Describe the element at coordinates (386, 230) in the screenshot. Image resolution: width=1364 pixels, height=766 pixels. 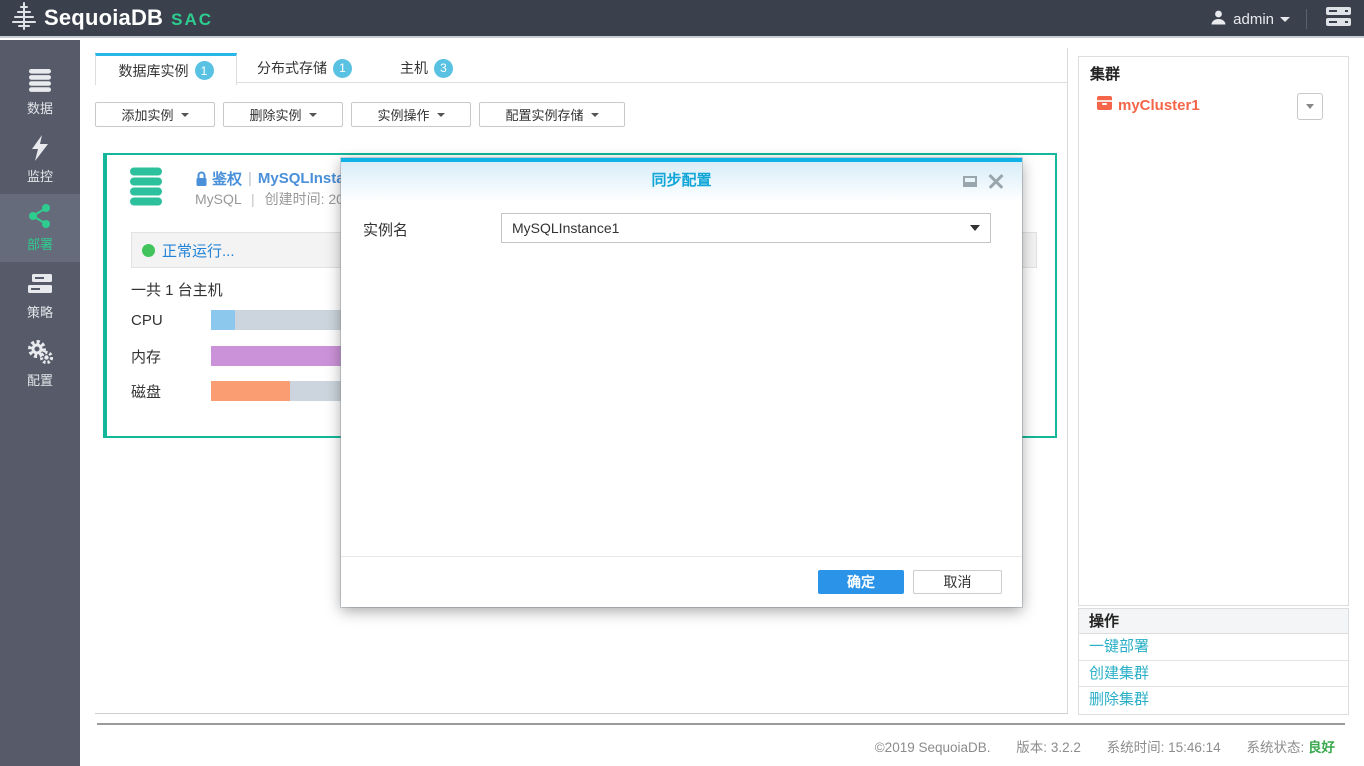
I see `instance-name-field-label: 实例名` at that location.